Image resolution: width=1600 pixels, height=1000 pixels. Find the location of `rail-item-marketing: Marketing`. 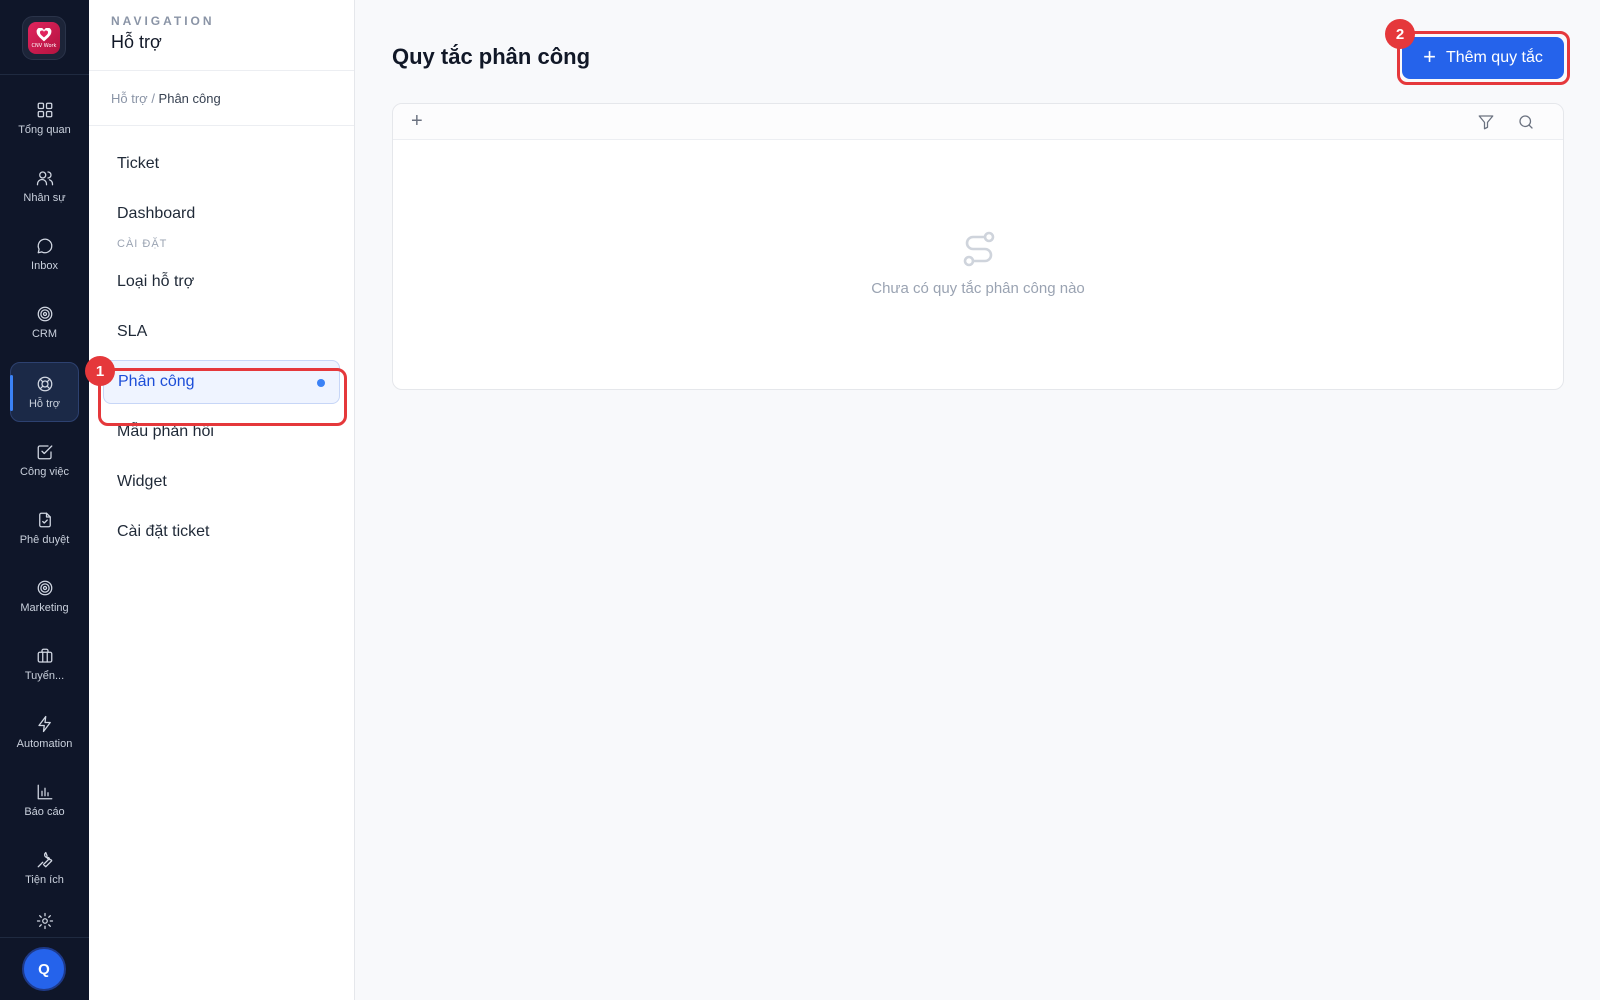

rail-item-marketing: Marketing is located at coordinates (44, 596).